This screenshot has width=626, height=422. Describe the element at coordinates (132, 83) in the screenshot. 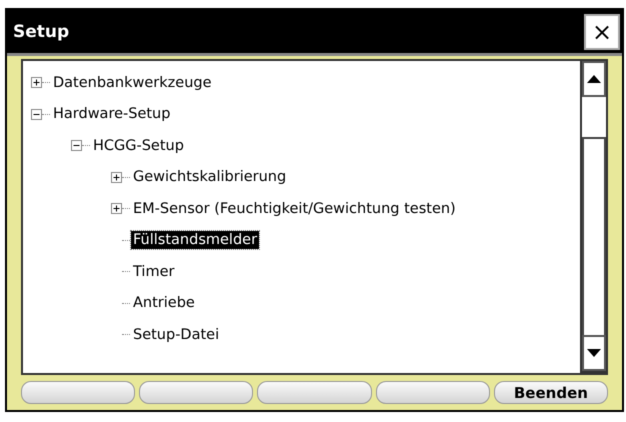

I see `tree-item: Datenbankwerkzeuge` at that location.